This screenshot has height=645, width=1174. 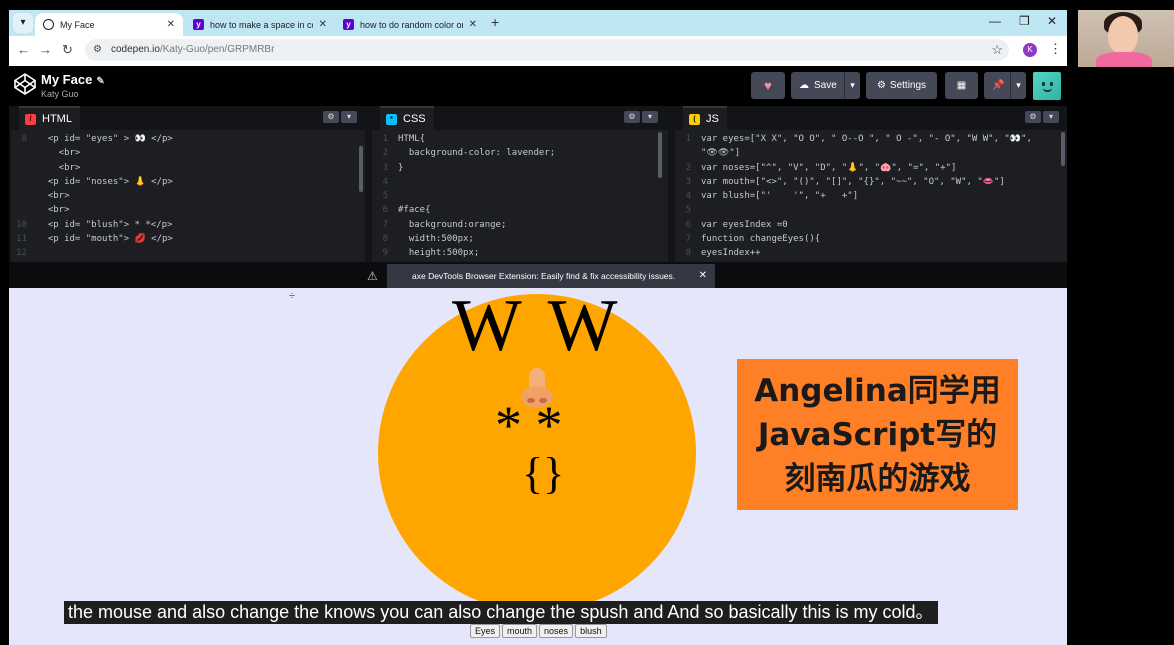 I want to click on blush-button: blush, so click(x=591, y=631).